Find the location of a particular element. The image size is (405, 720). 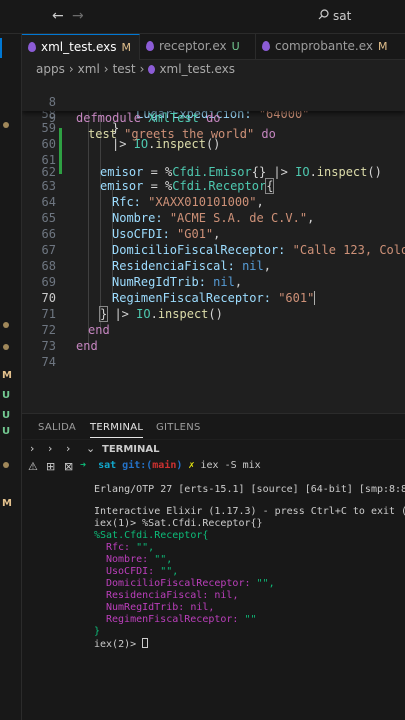

tab-receptor: receptor.ex U is located at coordinates (198, 47).